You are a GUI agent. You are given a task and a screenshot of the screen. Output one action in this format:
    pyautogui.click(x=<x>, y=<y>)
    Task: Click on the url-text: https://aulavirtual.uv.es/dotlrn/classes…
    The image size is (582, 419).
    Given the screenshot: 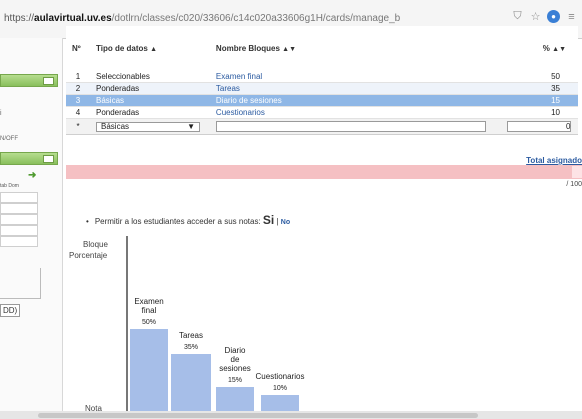 What is the action you would take?
    pyautogui.click(x=202, y=18)
    